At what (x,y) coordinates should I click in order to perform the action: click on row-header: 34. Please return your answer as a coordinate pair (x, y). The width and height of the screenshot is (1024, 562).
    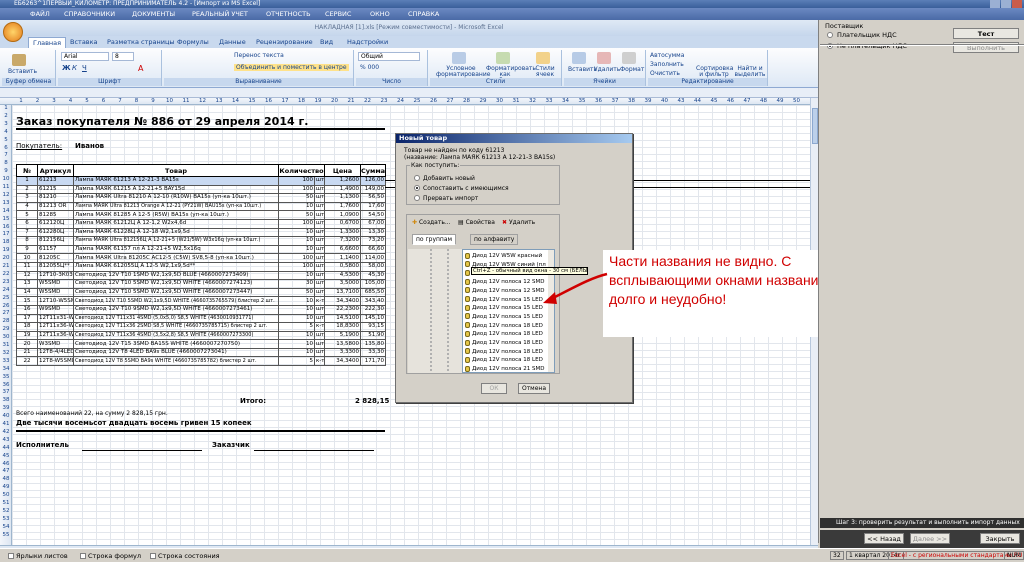
    Looking at the image, I should click on (6, 369).